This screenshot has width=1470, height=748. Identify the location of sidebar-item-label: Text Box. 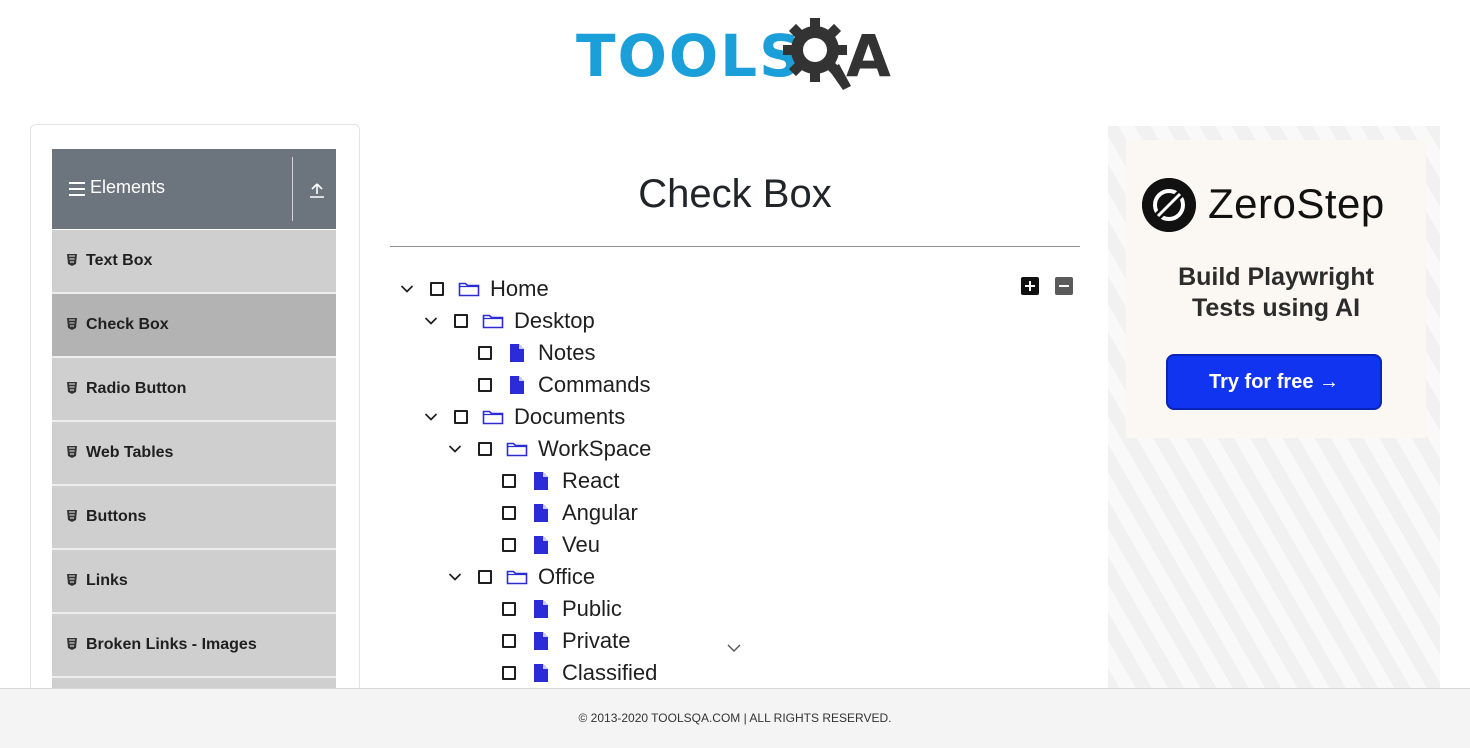
(119, 260).